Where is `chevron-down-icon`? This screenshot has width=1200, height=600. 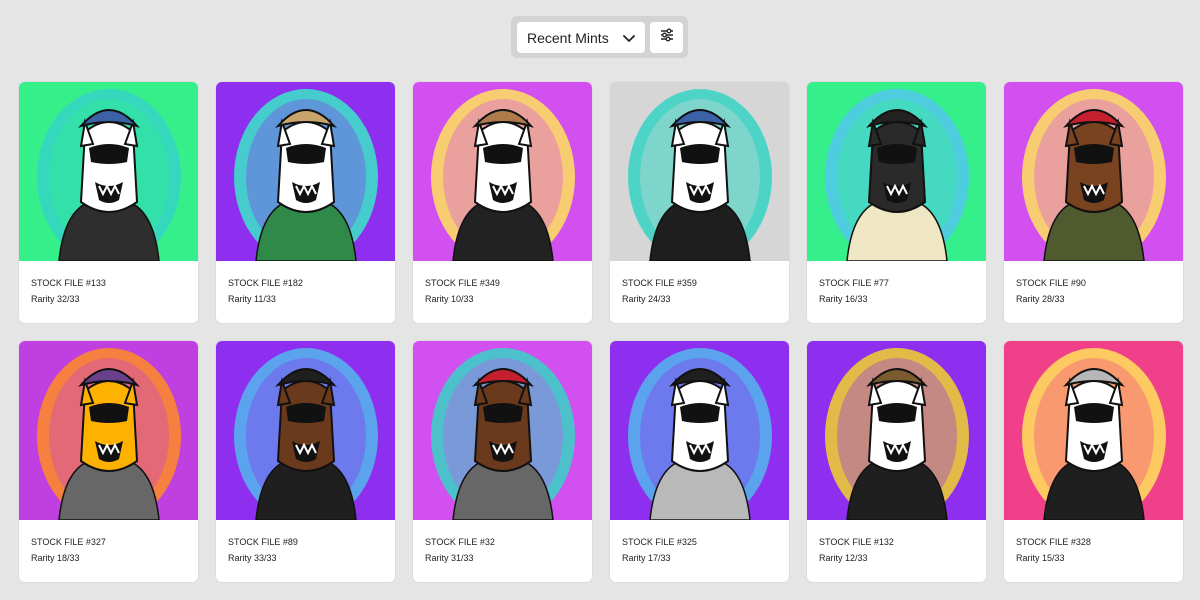
chevron-down-icon is located at coordinates (629, 38).